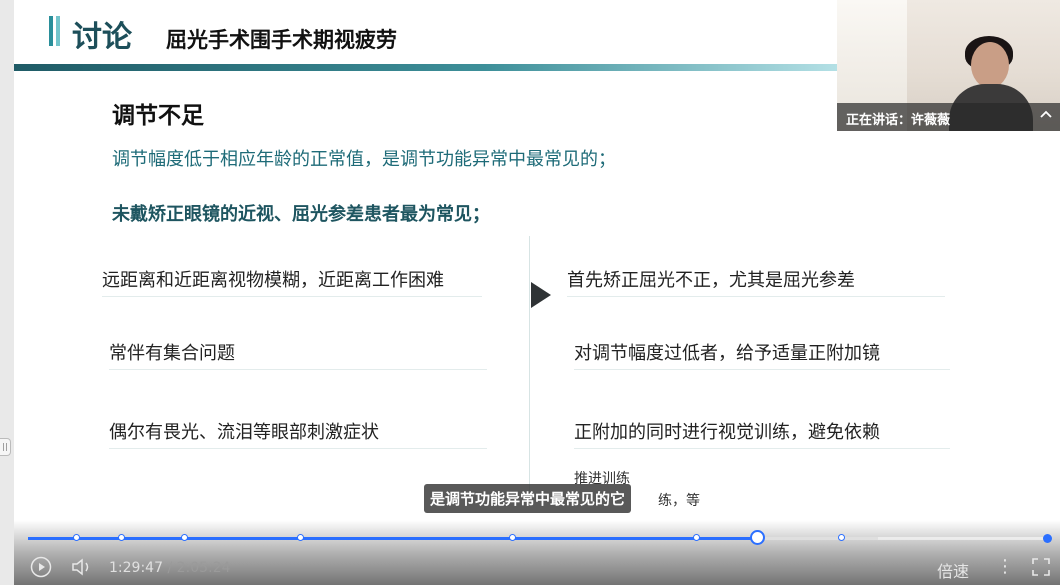  What do you see at coordinates (898, 120) in the screenshot?
I see `speaker-label: 正在讲话：许薇薇` at bounding box center [898, 120].